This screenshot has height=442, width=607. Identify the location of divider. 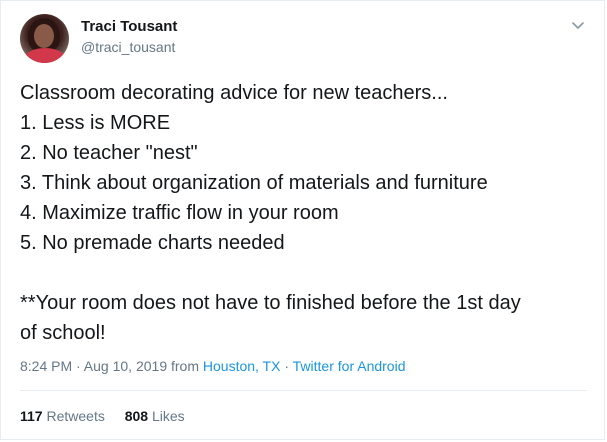
(303, 390).